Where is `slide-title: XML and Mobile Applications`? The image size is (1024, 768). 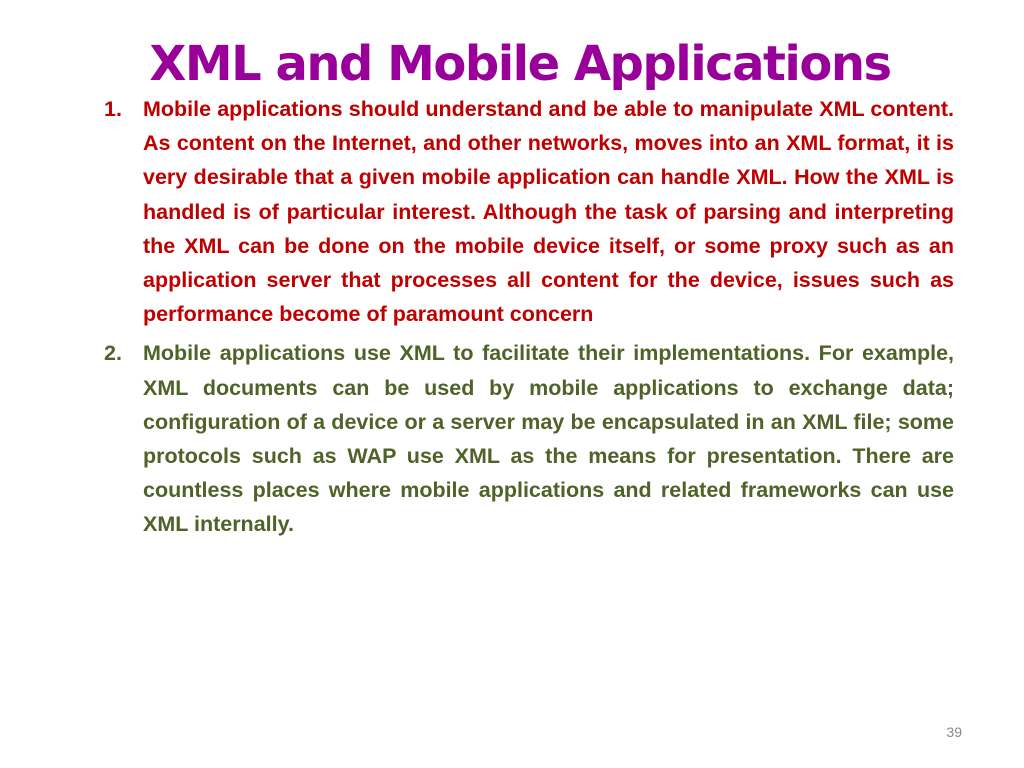
slide-title: XML and Mobile Applications is located at coordinates (520, 64).